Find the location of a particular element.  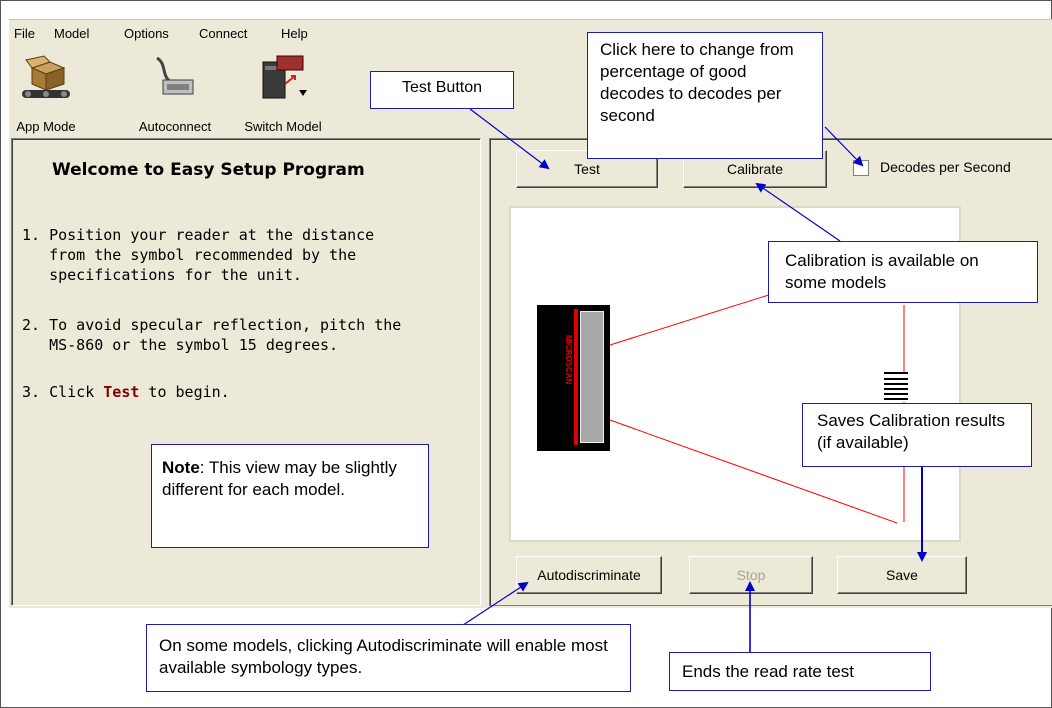

welcome-title: Welcome to Easy Setup Program is located at coordinates (208, 170).